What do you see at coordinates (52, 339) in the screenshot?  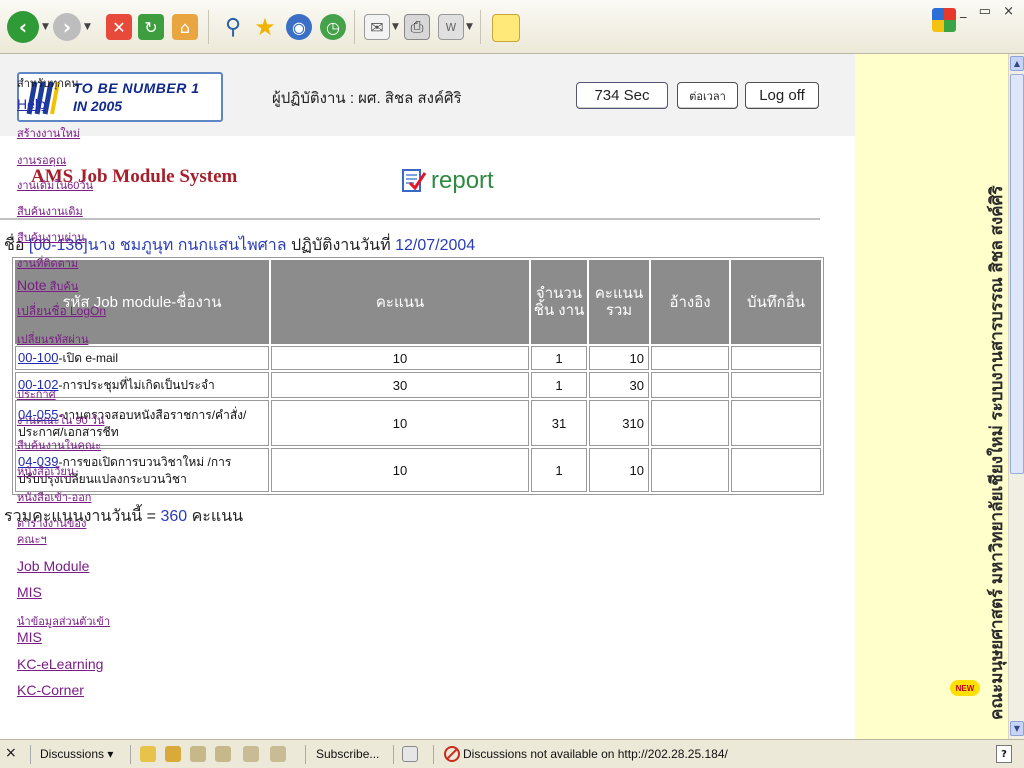 I see `sidebar-item-change-password: เปลี่ยนรหัสผ่าน` at bounding box center [52, 339].